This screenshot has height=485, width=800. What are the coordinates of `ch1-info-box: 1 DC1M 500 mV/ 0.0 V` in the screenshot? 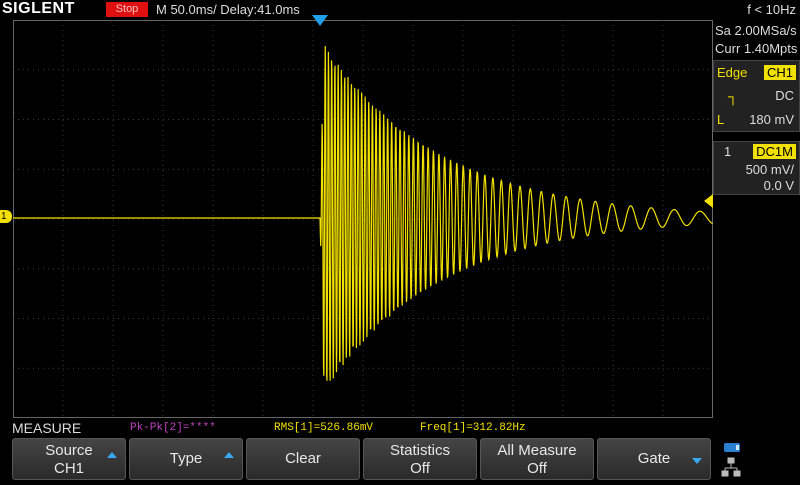 It's located at (756, 168).